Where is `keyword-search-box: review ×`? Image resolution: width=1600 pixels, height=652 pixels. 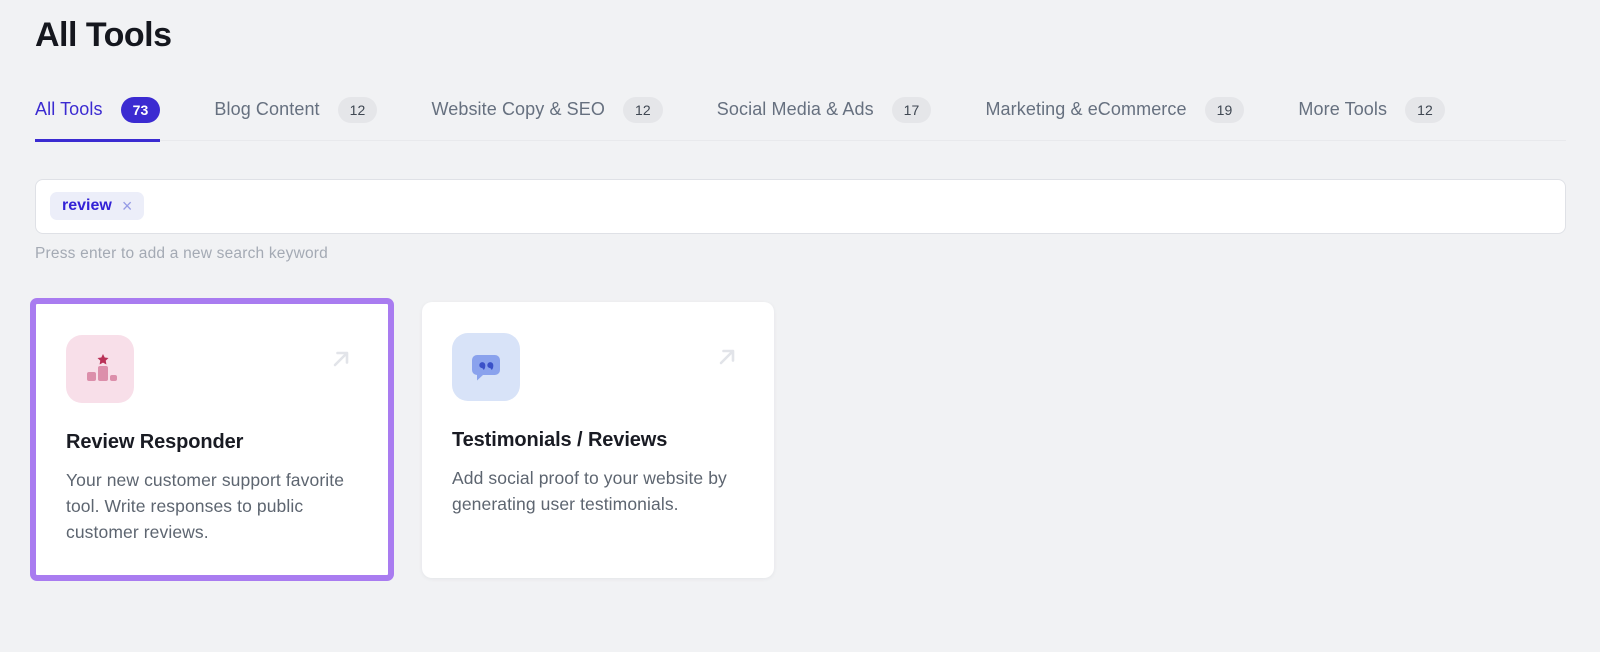
keyword-search-box: review × is located at coordinates (800, 206).